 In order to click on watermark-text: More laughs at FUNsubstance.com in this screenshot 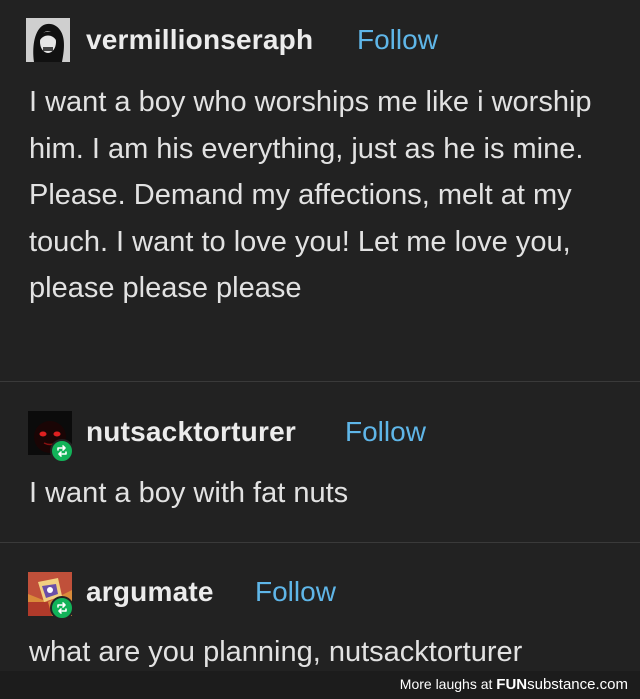, I will do `click(514, 684)`.